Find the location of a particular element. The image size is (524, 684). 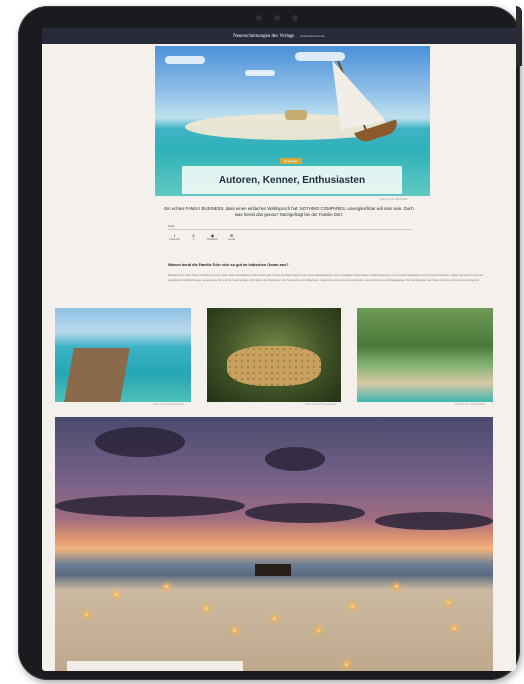

share-whatsapp-button: ◉ WhatsApp is located at coordinates (212, 237).